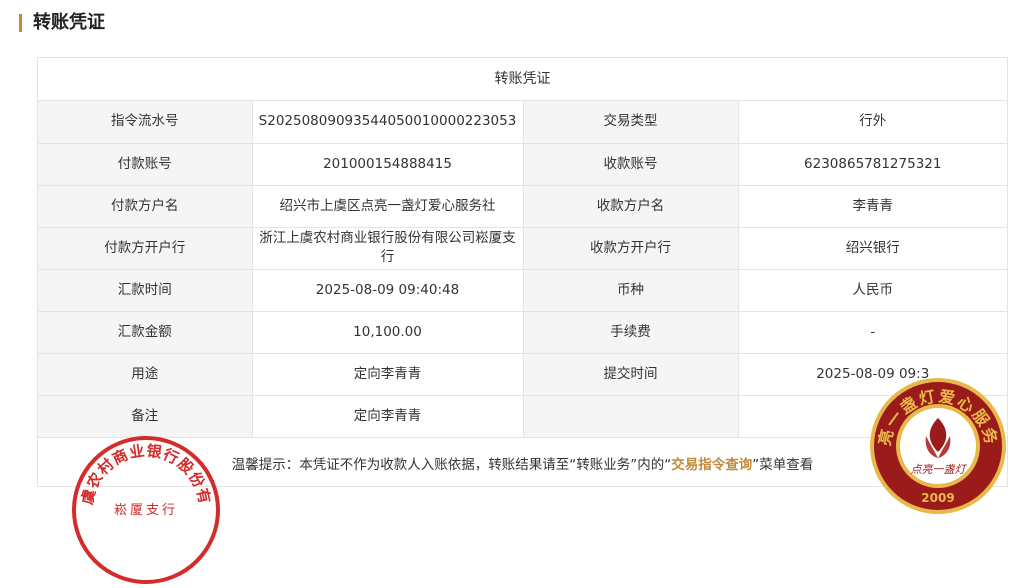 Image resolution: width=1018 pixels, height=588 pixels. Describe the element at coordinates (145, 290) in the screenshot. I see `field-label: 汇款时间` at that location.